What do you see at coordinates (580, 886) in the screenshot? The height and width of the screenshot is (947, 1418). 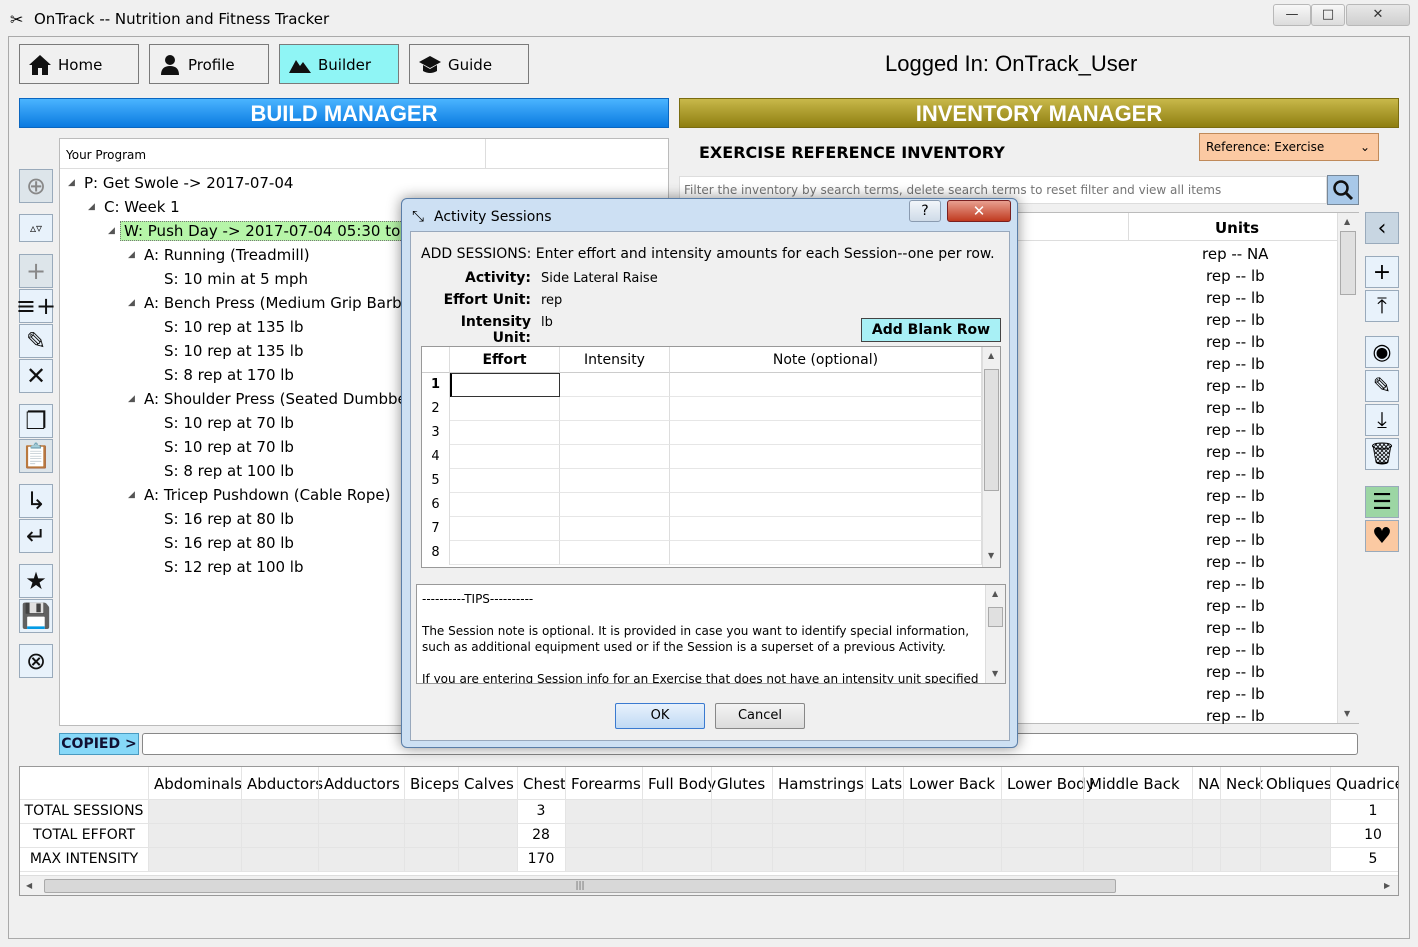 I see `scroll-thumb: |||` at bounding box center [580, 886].